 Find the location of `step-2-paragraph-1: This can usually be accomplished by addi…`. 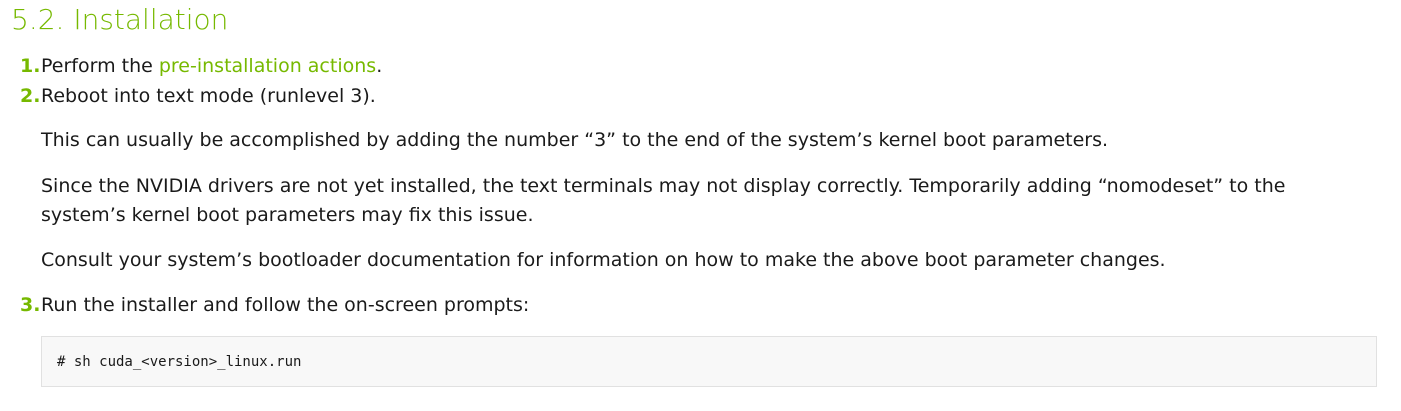

step-2-paragraph-1: This can usually be accomplished by addi… is located at coordinates (575, 140).